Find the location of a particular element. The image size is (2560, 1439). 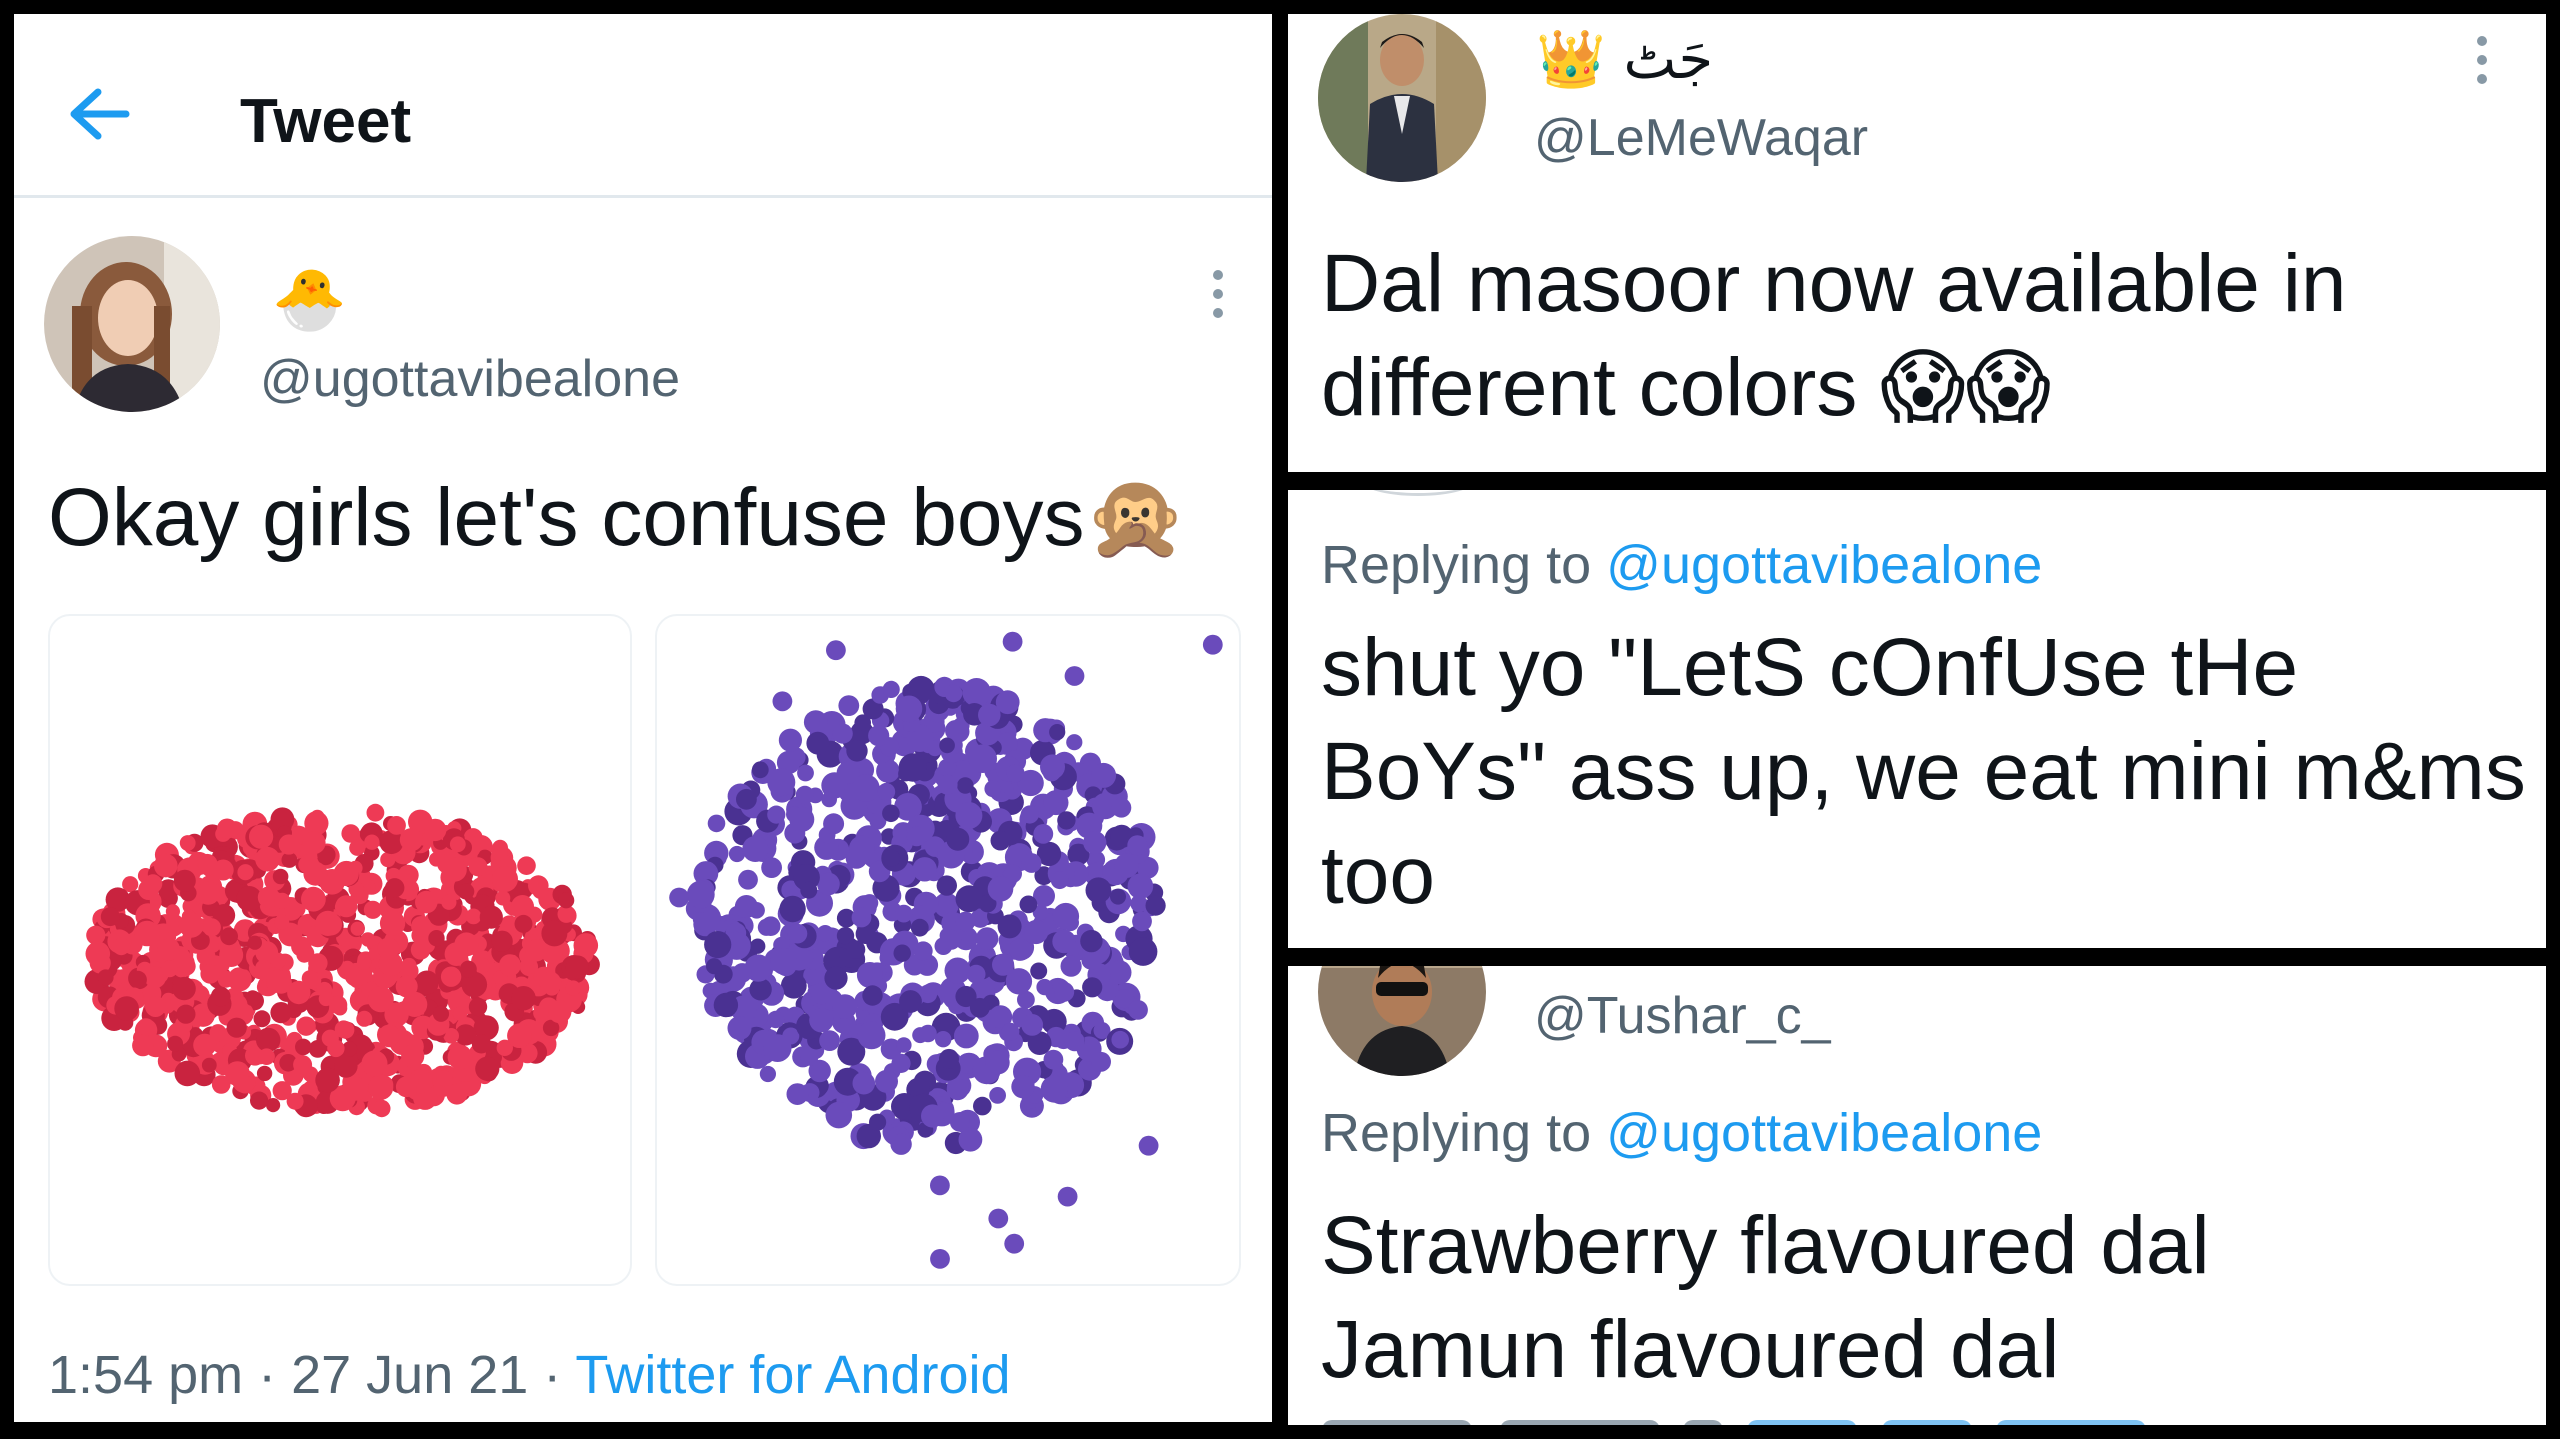

media-image-purple-beads is located at coordinates (948, 950).